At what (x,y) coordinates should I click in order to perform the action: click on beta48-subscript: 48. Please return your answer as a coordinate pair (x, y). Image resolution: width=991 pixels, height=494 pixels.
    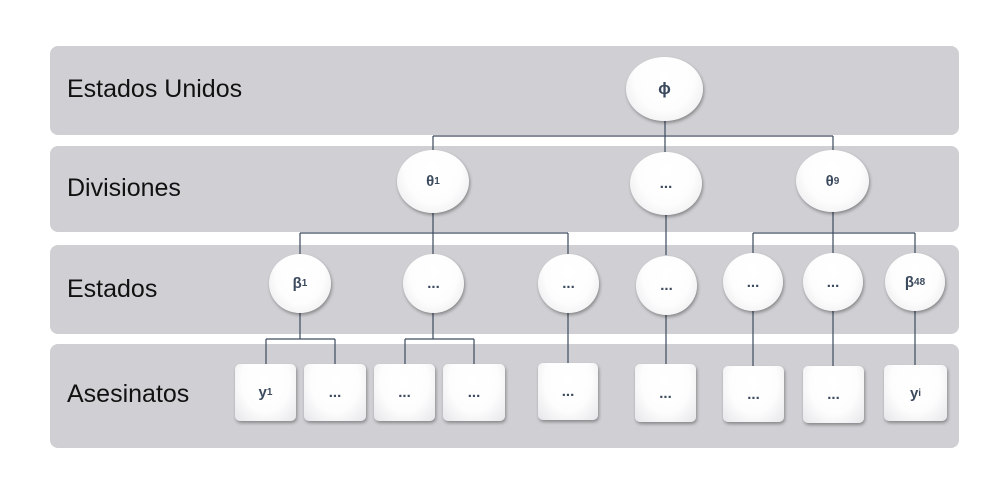
    Looking at the image, I should click on (920, 282).